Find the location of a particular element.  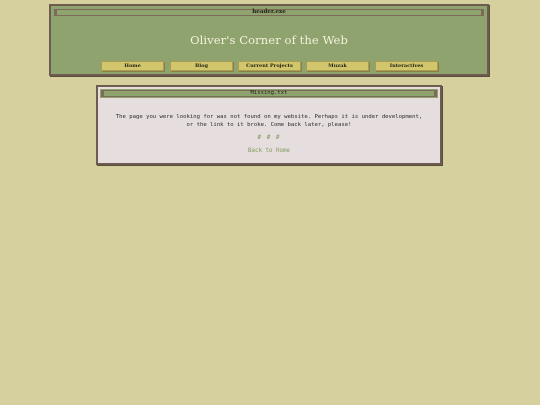

content-titlebar-inner: Missing.txt is located at coordinates (269, 92).